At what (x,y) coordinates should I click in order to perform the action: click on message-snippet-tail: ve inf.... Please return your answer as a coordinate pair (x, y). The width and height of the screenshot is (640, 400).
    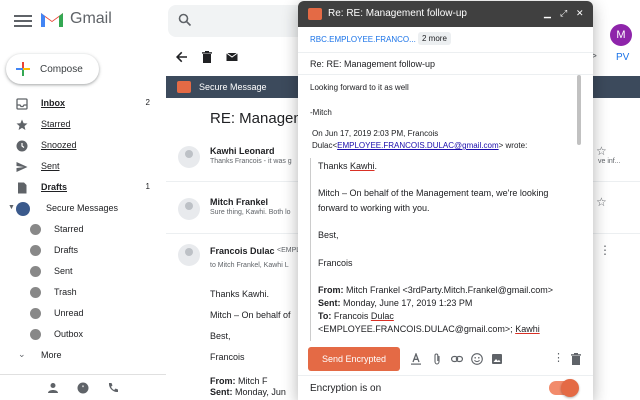
    Looking at the image, I should click on (609, 161).